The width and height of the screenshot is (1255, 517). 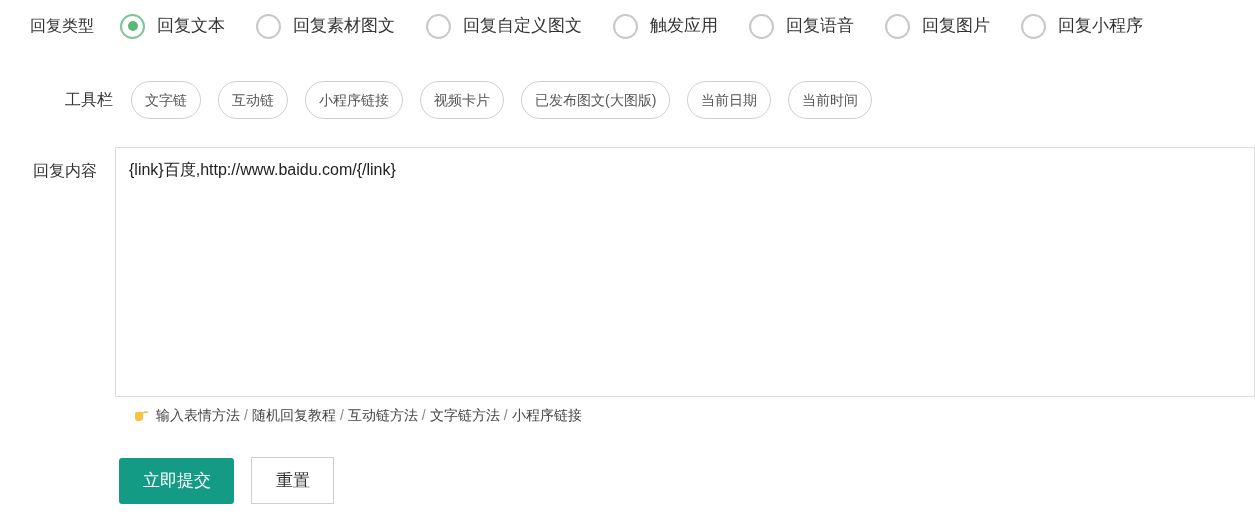 What do you see at coordinates (292, 480) in the screenshot?
I see `reset-button: 重置` at bounding box center [292, 480].